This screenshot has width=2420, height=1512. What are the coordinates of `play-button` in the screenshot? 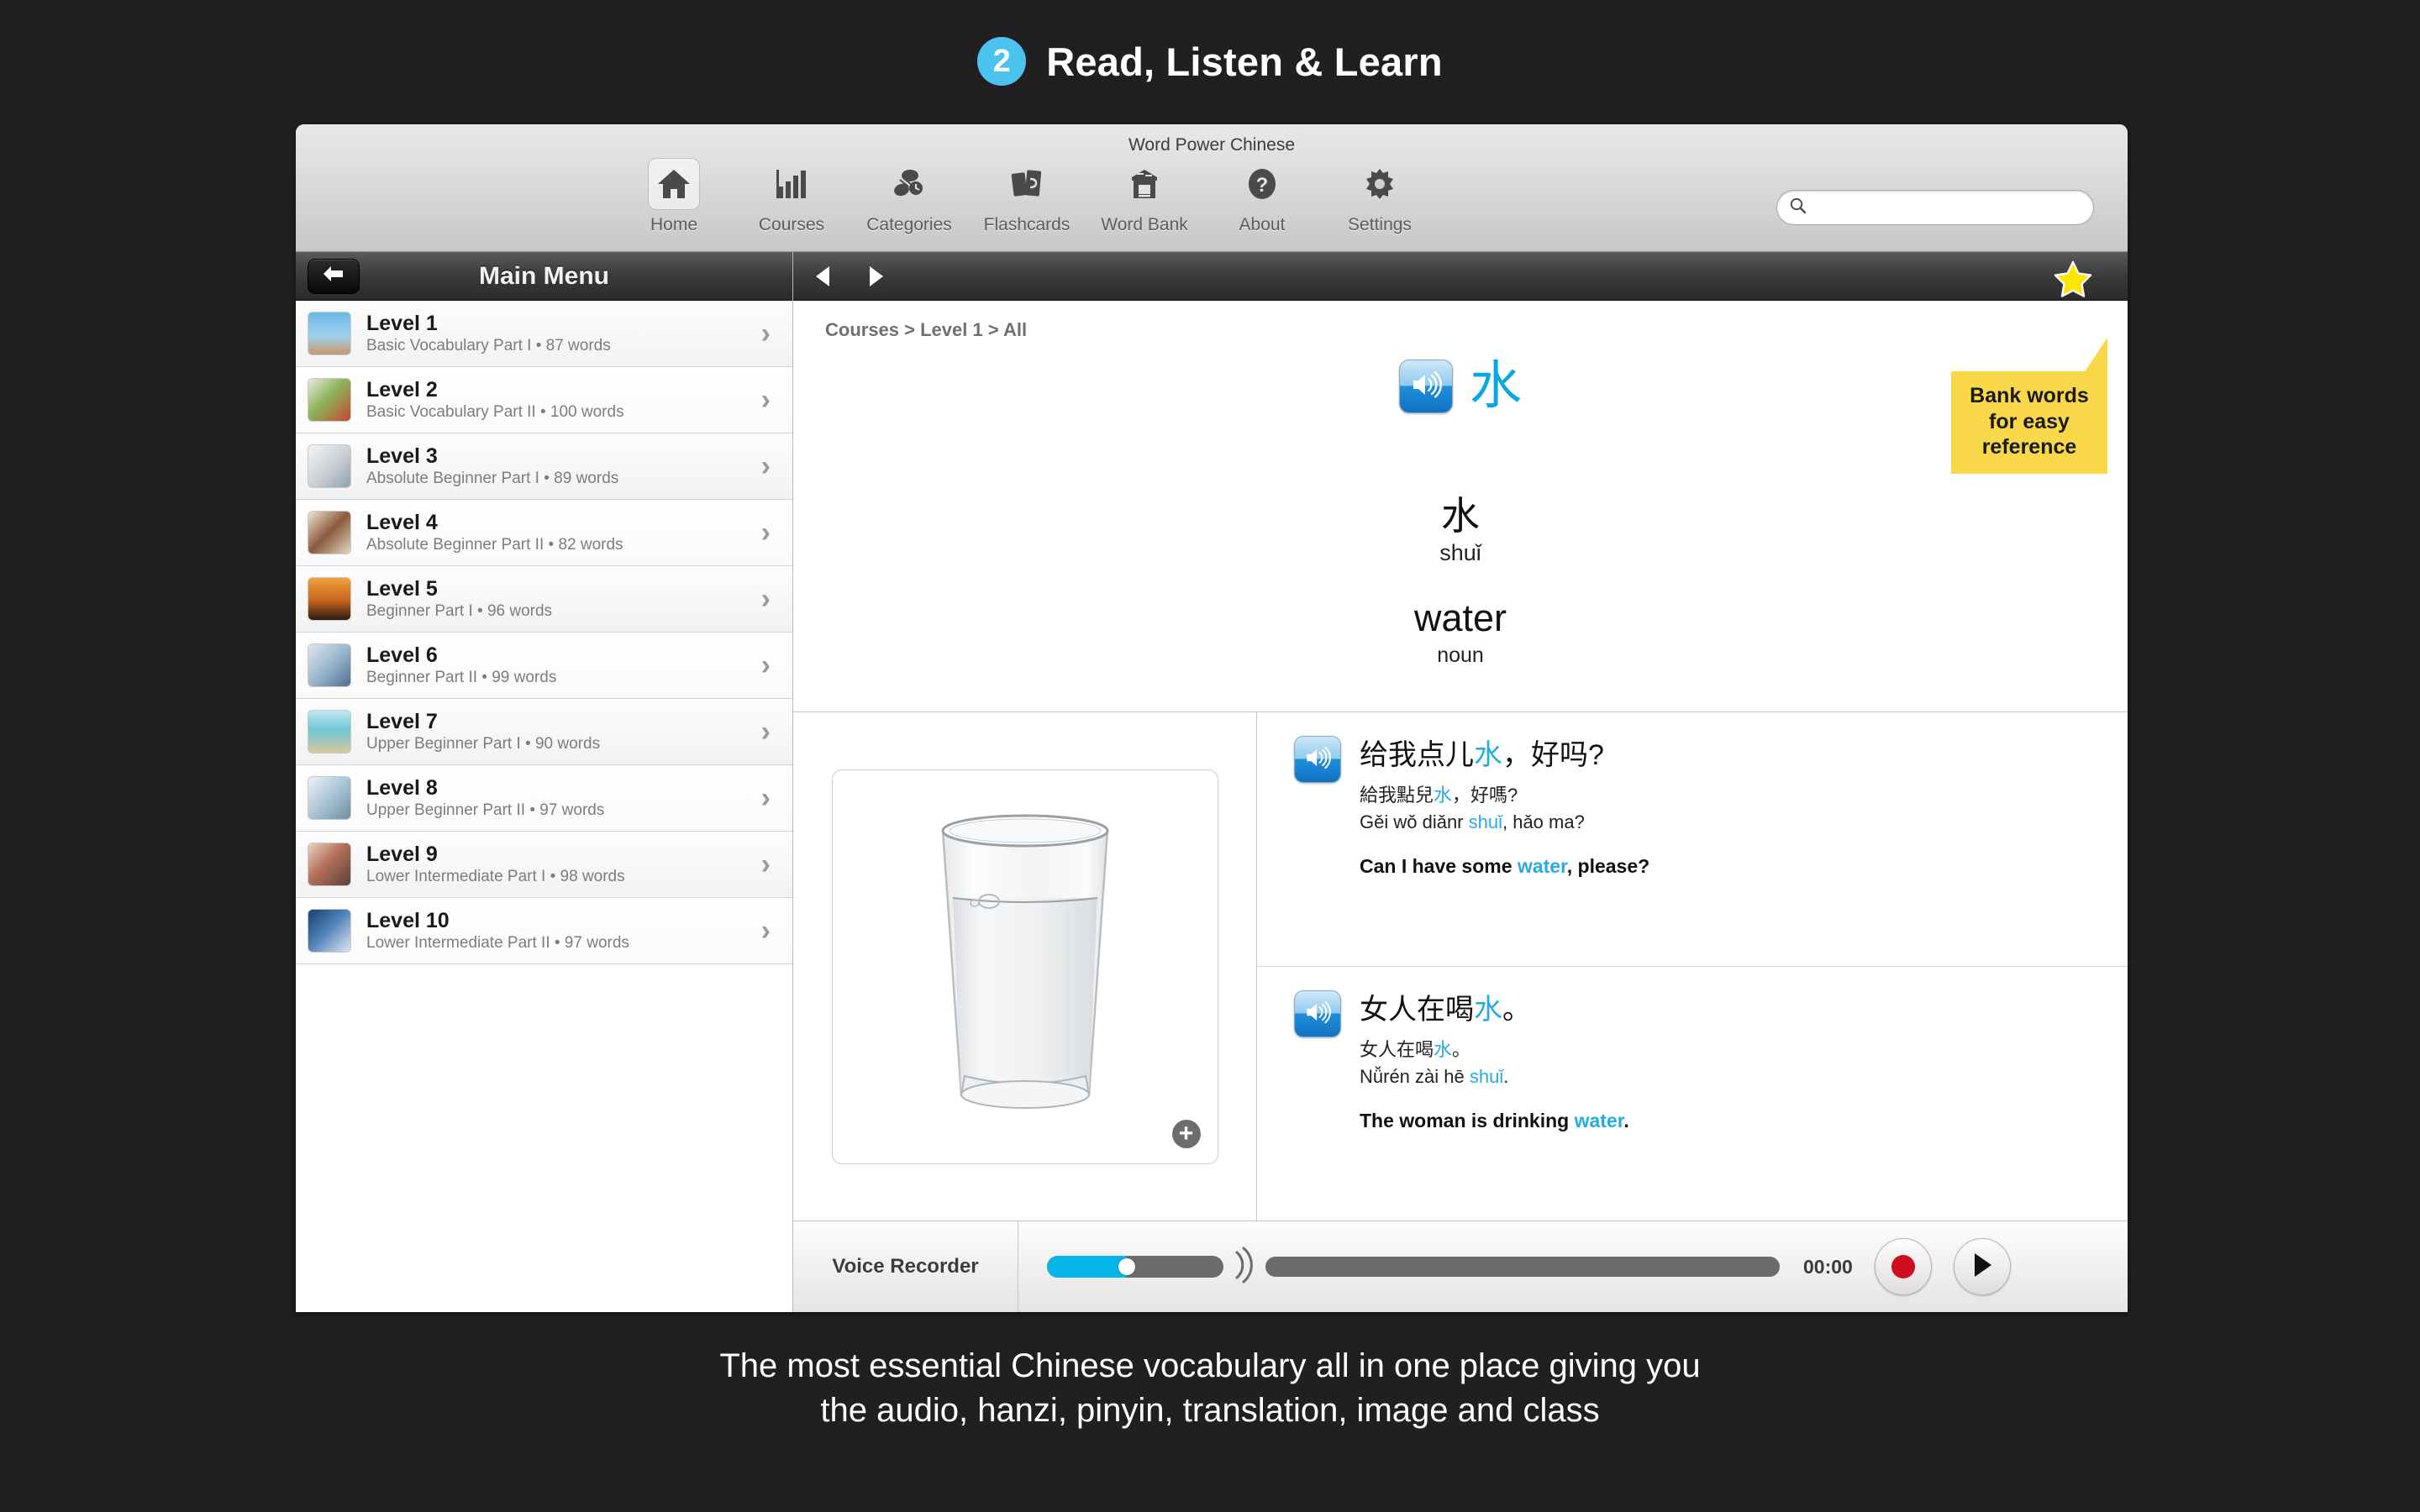 It's located at (1982, 1266).